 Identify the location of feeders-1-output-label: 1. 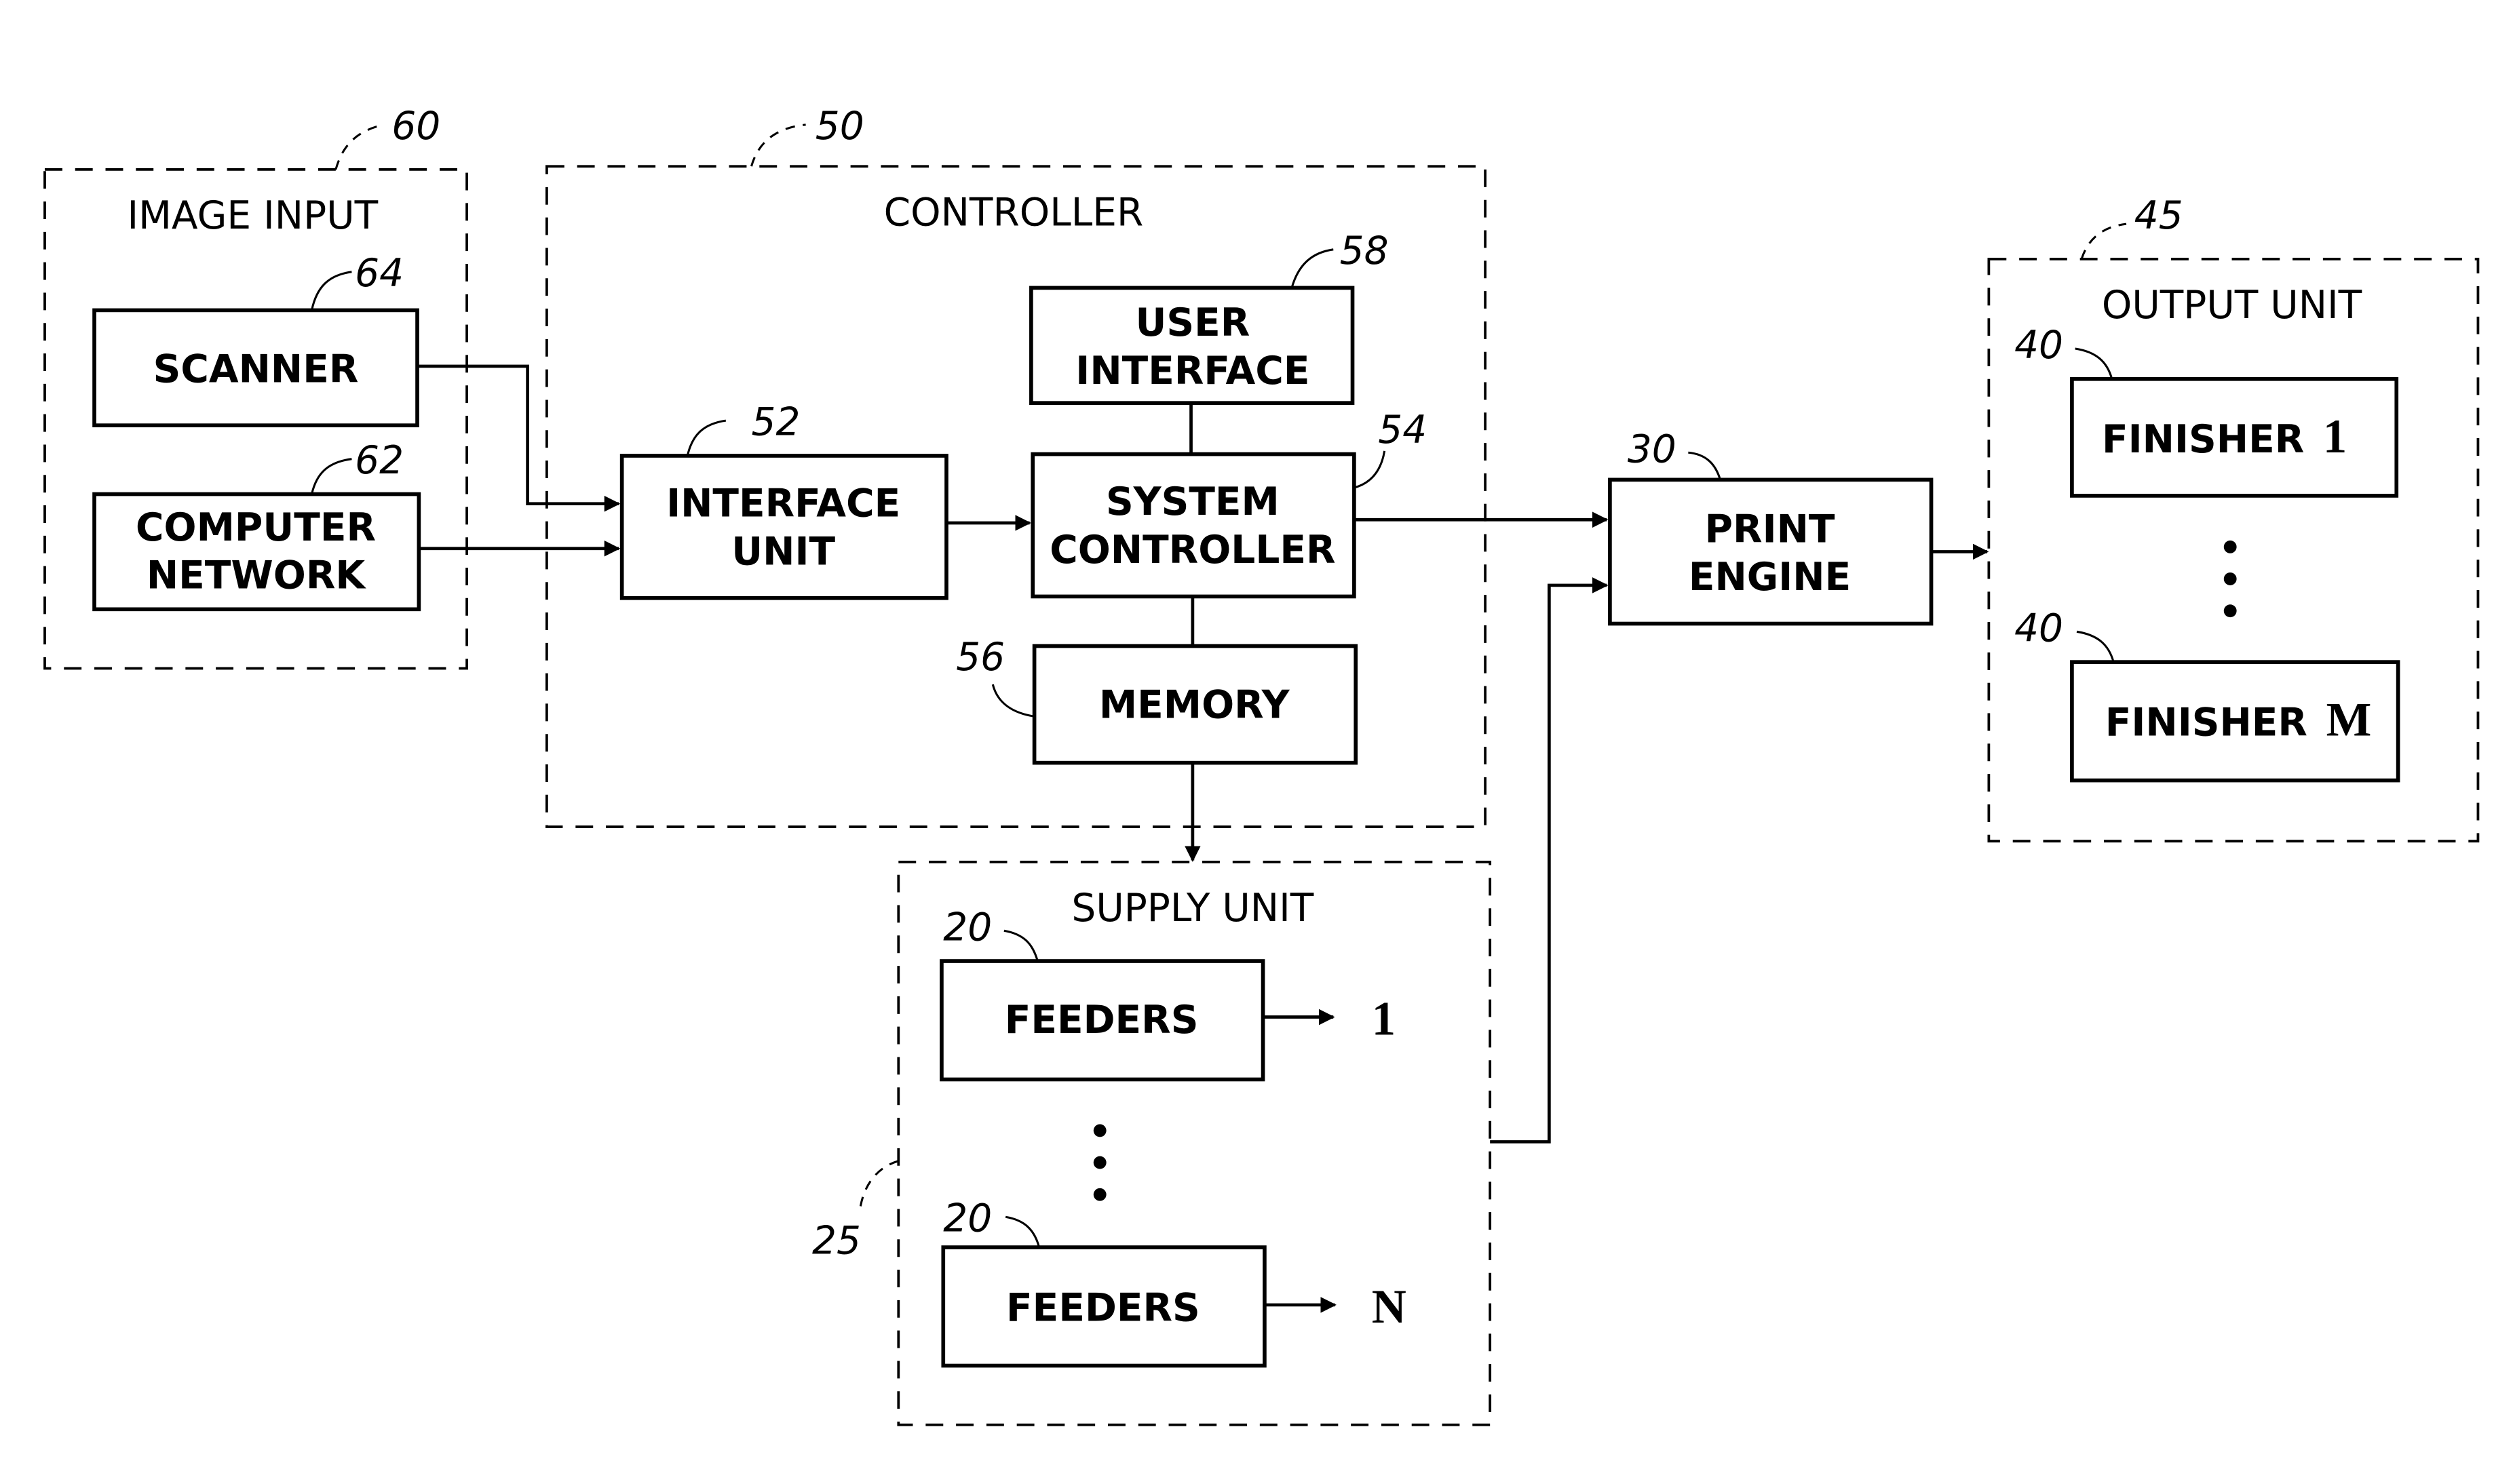
(1384, 1018).